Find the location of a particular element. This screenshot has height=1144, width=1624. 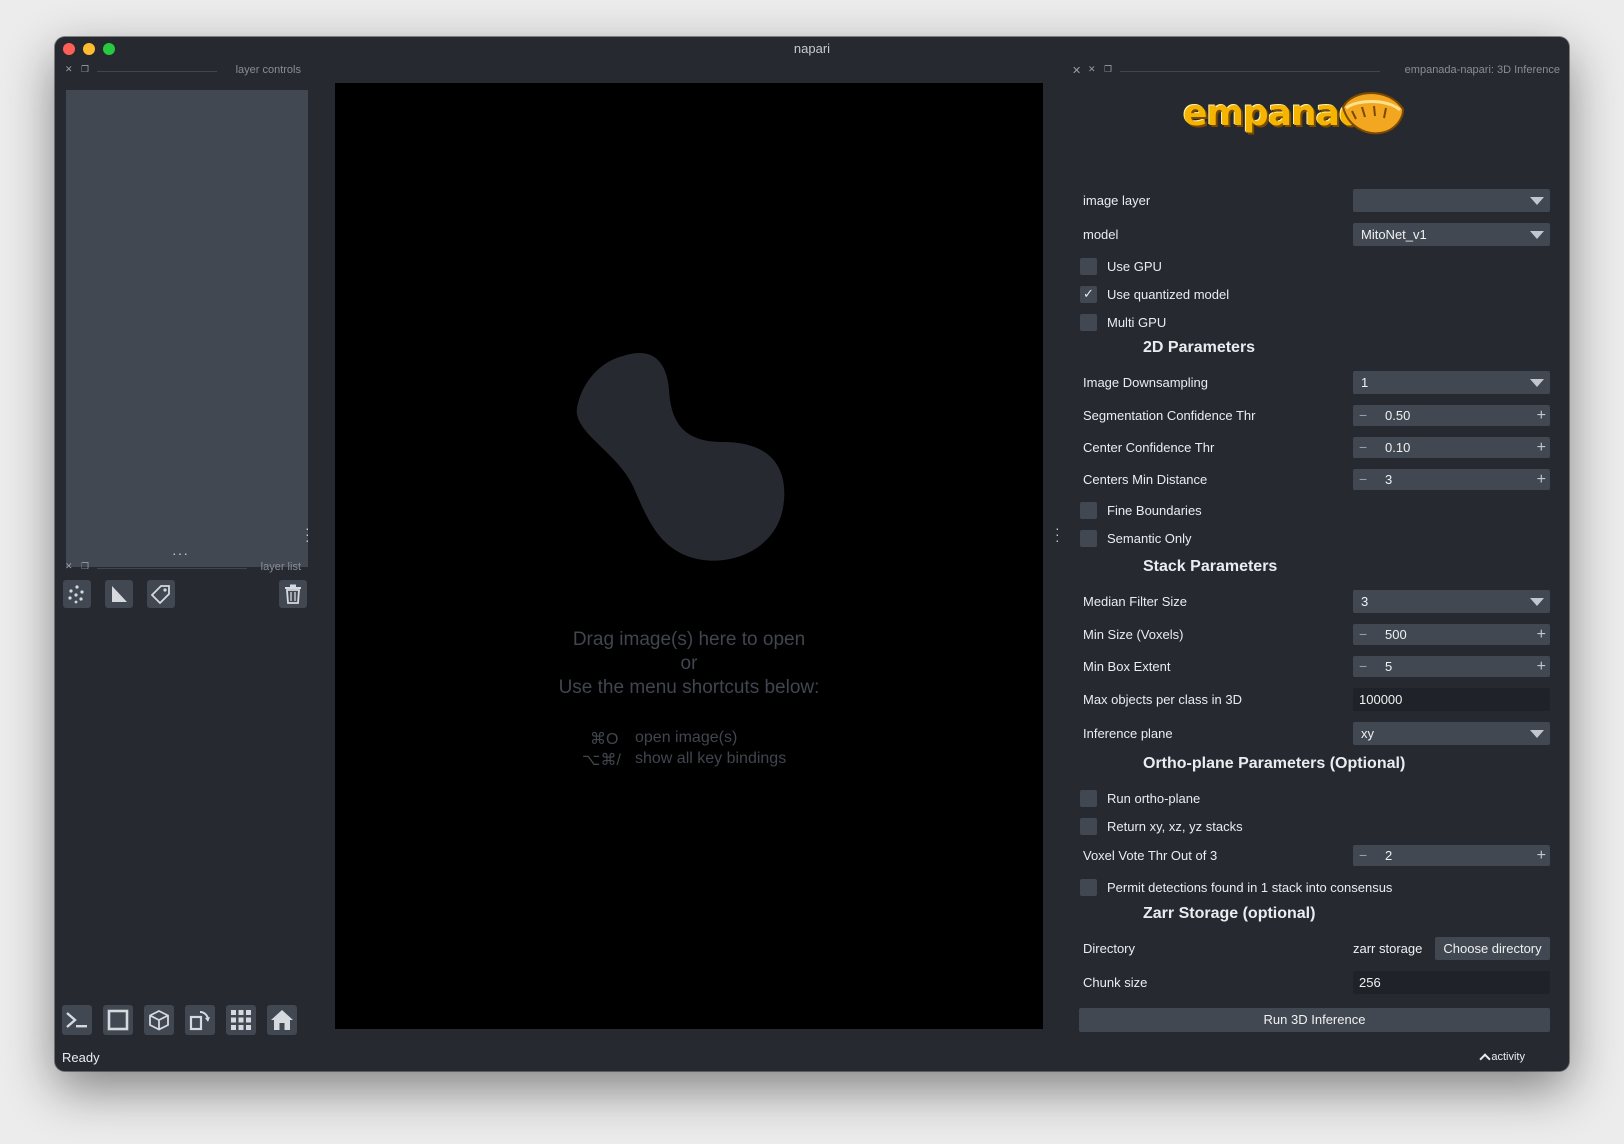

directory-value: zarr storage is located at coordinates (1388, 948).